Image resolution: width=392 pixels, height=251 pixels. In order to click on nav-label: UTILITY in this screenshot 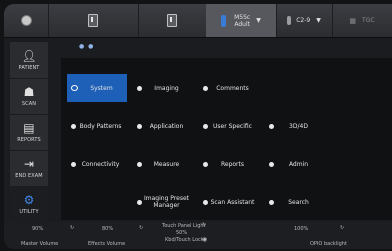, I will do `click(29, 211)`.